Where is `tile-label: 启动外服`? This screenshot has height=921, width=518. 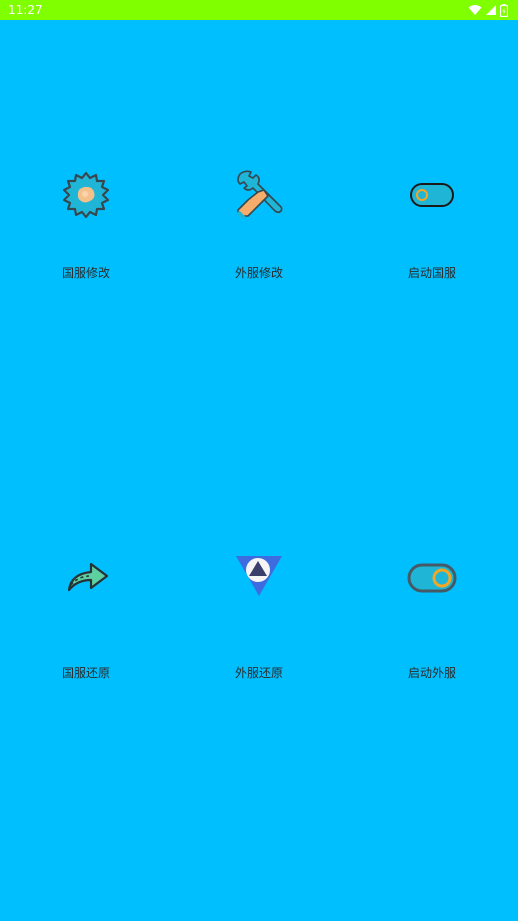 tile-label: 启动外服 is located at coordinates (431, 673).